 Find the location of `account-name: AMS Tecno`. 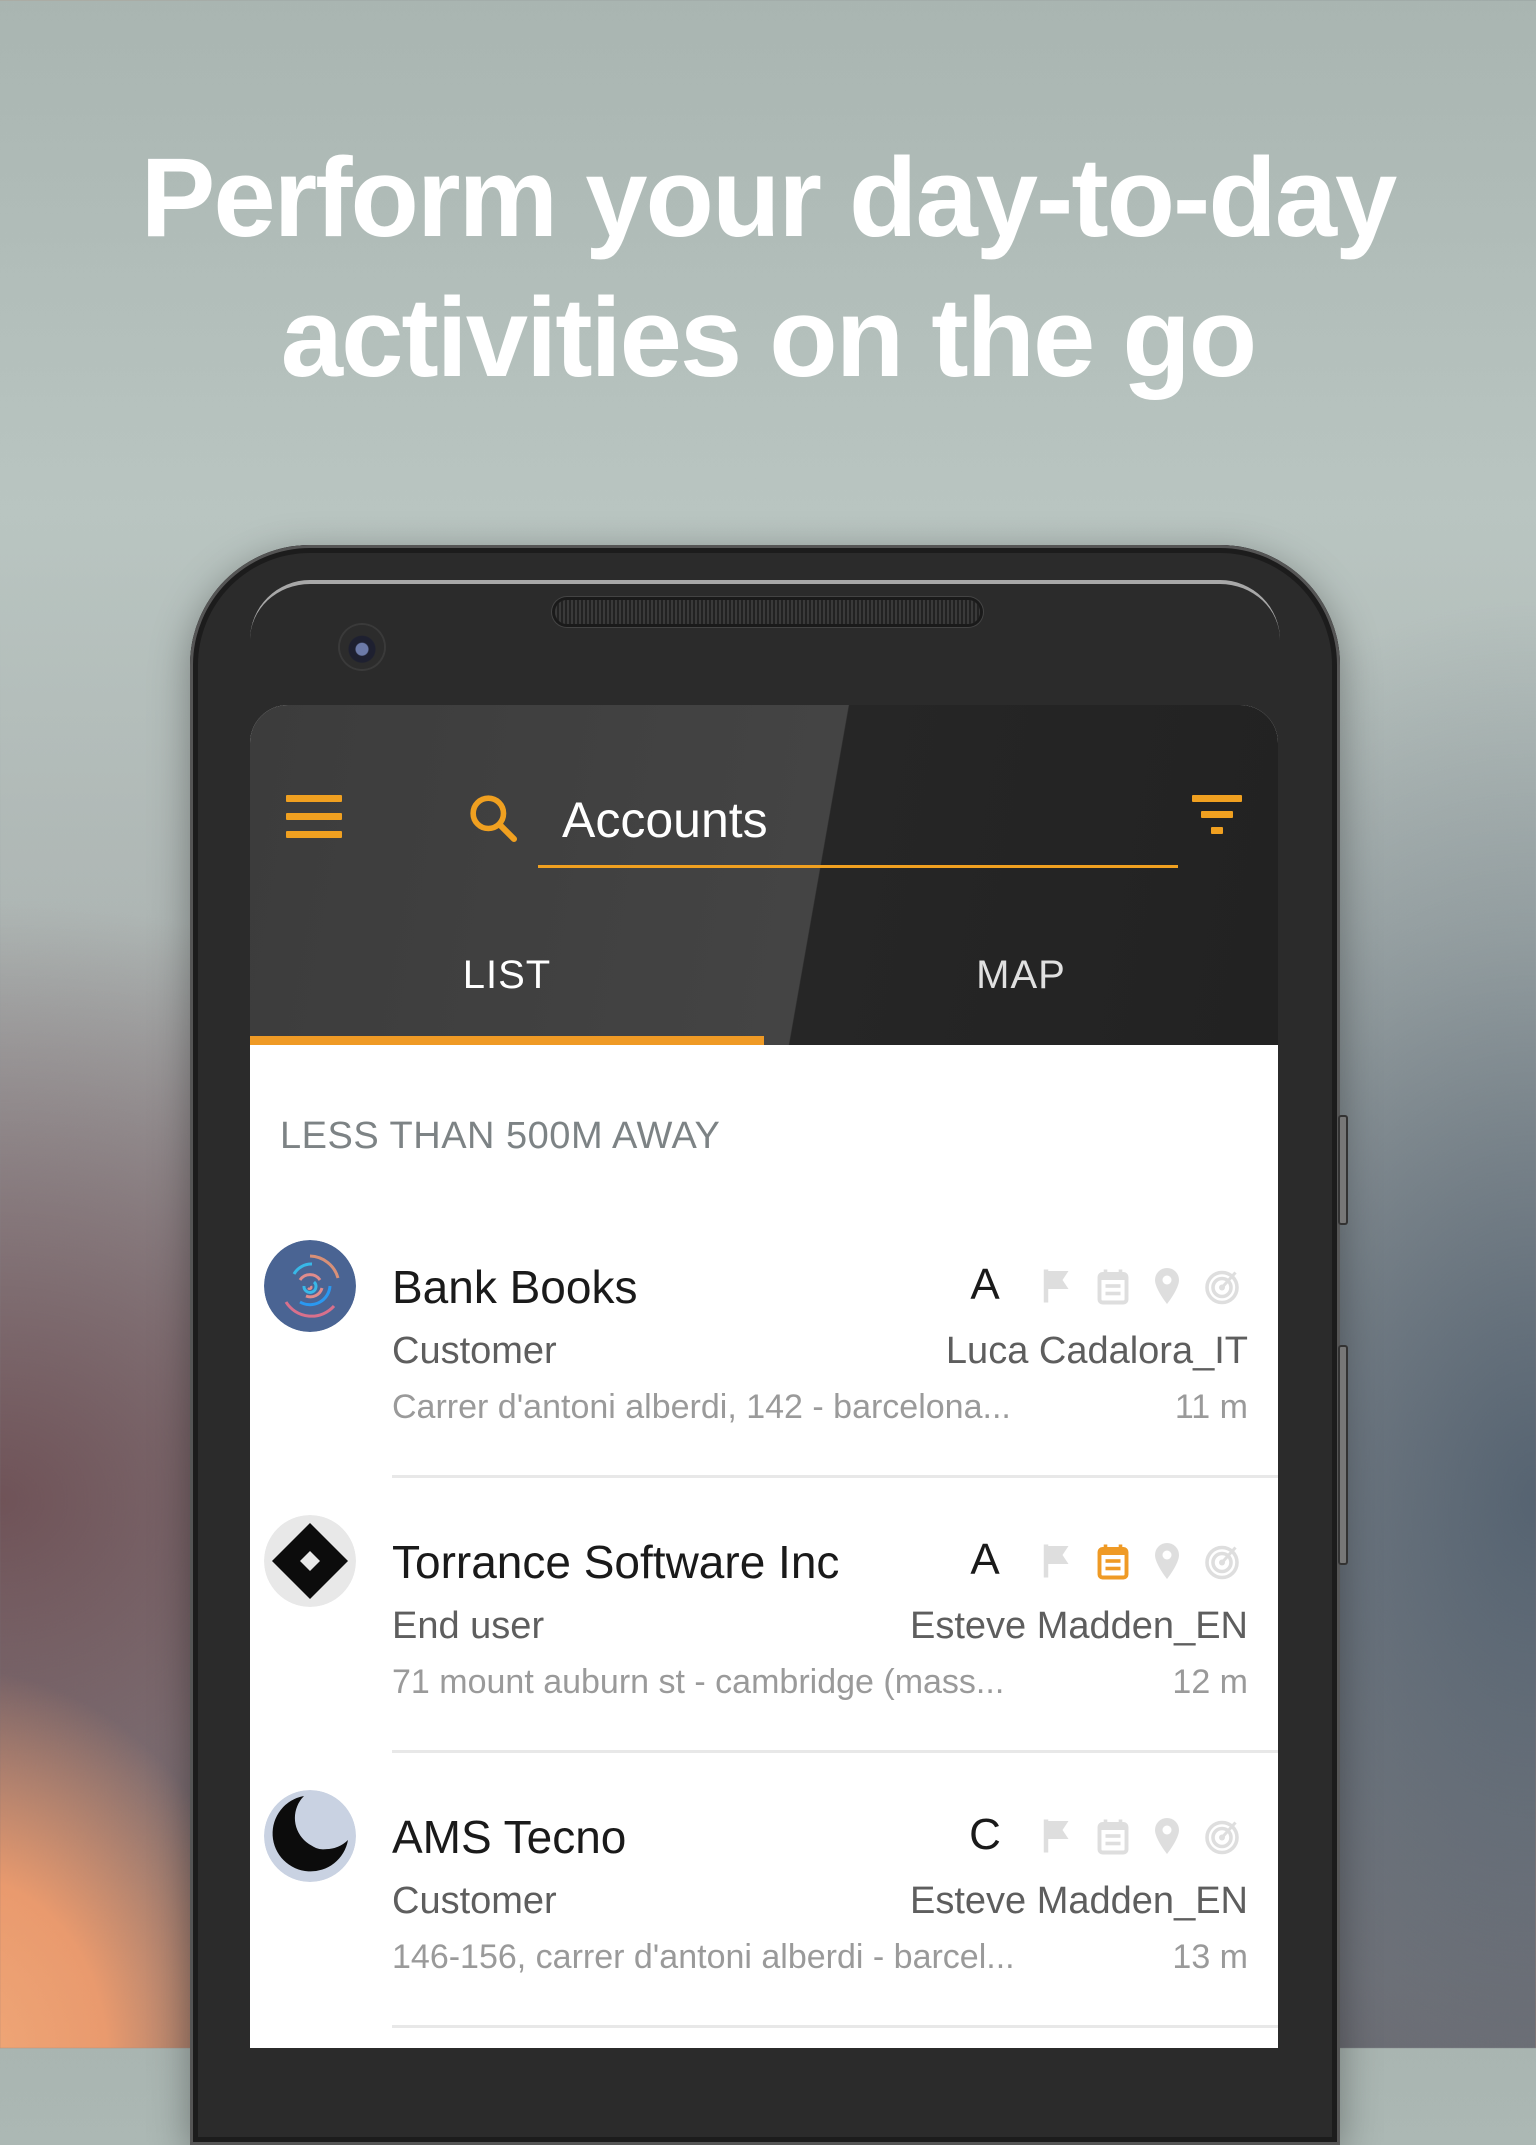

account-name: AMS Tecno is located at coordinates (509, 1837).